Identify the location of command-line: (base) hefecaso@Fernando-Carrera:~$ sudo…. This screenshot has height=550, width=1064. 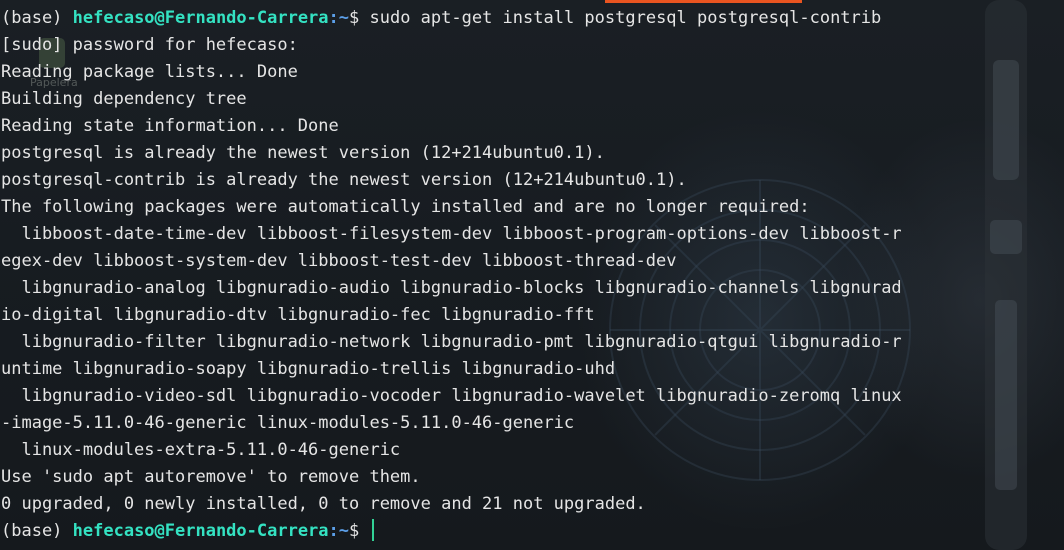
(531, 18).